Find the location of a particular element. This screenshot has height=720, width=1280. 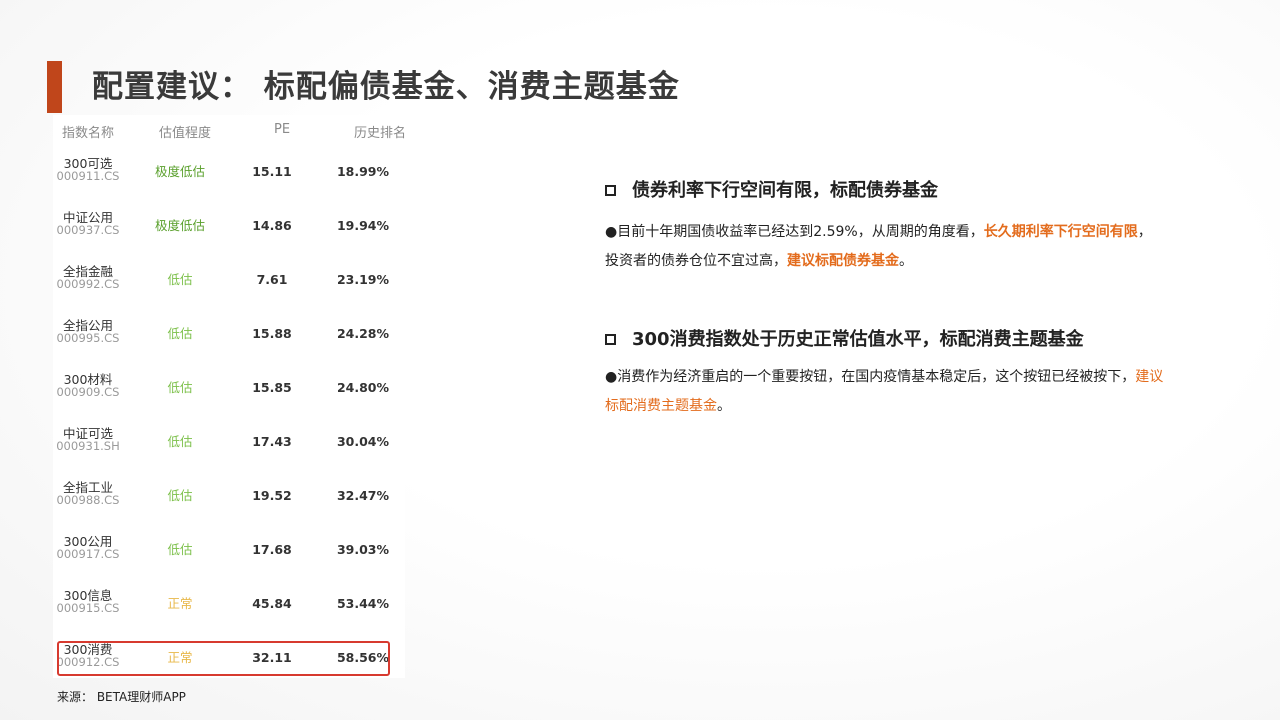

table-row: 300材料 000909.CS 低估 15.85 24.80% is located at coordinates (229, 388).